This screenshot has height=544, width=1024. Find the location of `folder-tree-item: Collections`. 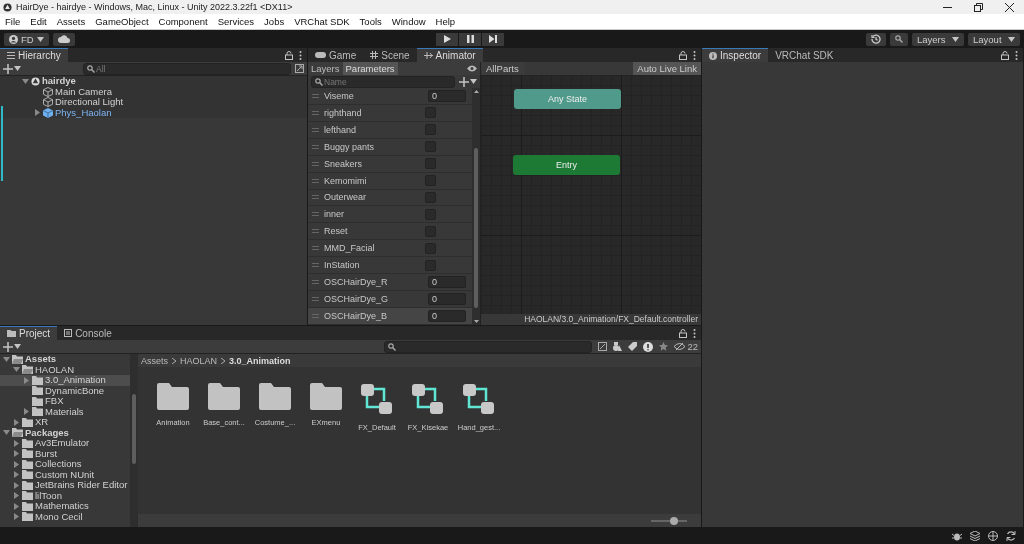

folder-tree-item: Collections is located at coordinates (65, 464).